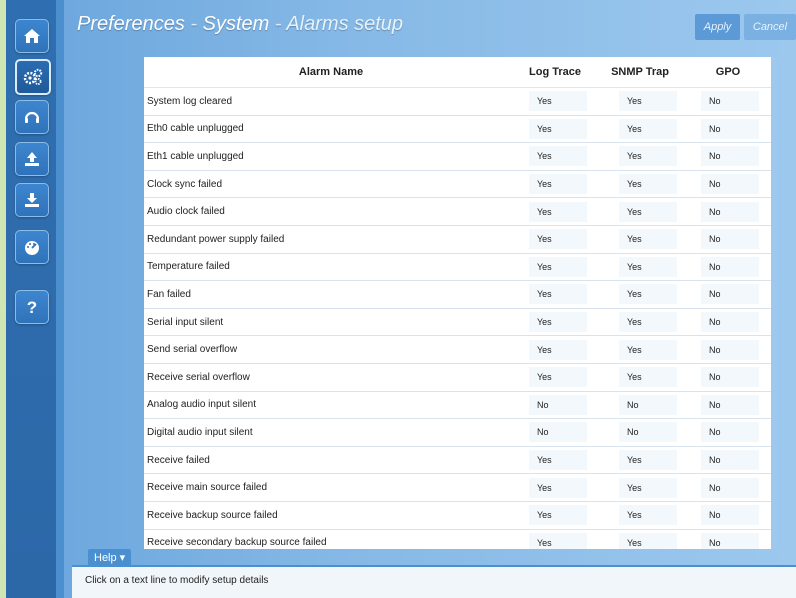 This screenshot has height=598, width=796. What do you see at coordinates (457, 185) in the screenshot?
I see `table-row: Clock sync failed Yes Yes No` at bounding box center [457, 185].